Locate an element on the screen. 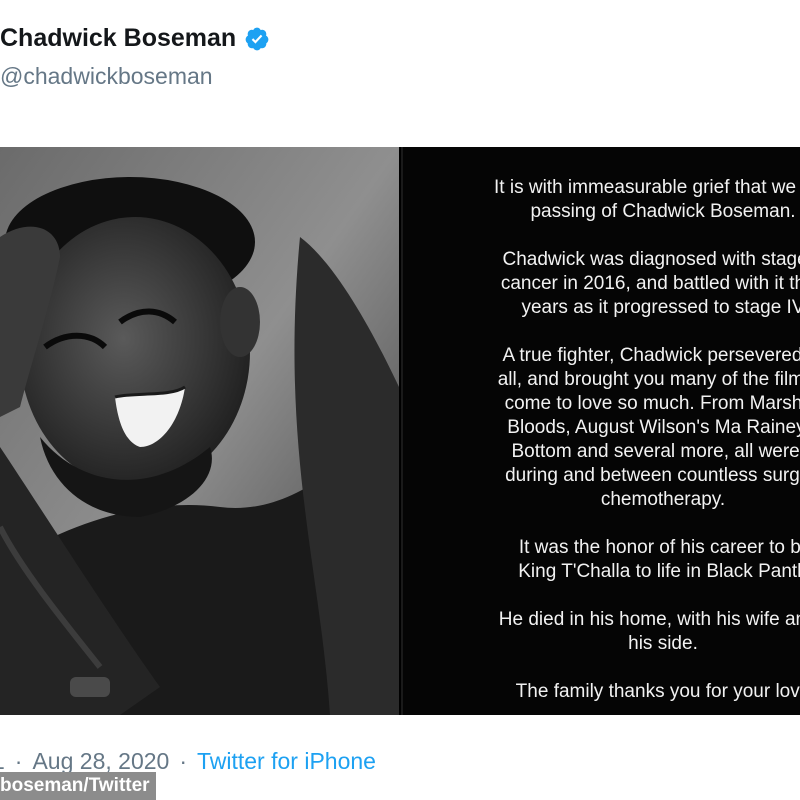  statement-paragraph: The family thanks you for your love is located at coordinates (606, 692).